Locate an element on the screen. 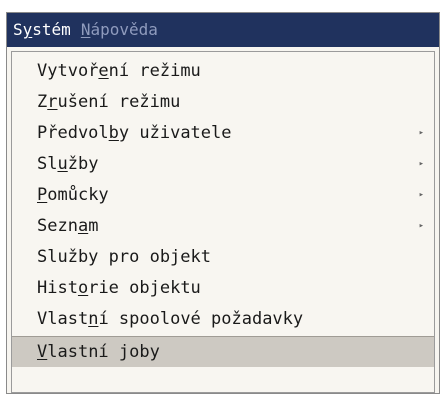 Image resolution: width=446 pixels, height=396 pixels. menu-item-services-for-object: Služby pro objekt is located at coordinates (223, 257).